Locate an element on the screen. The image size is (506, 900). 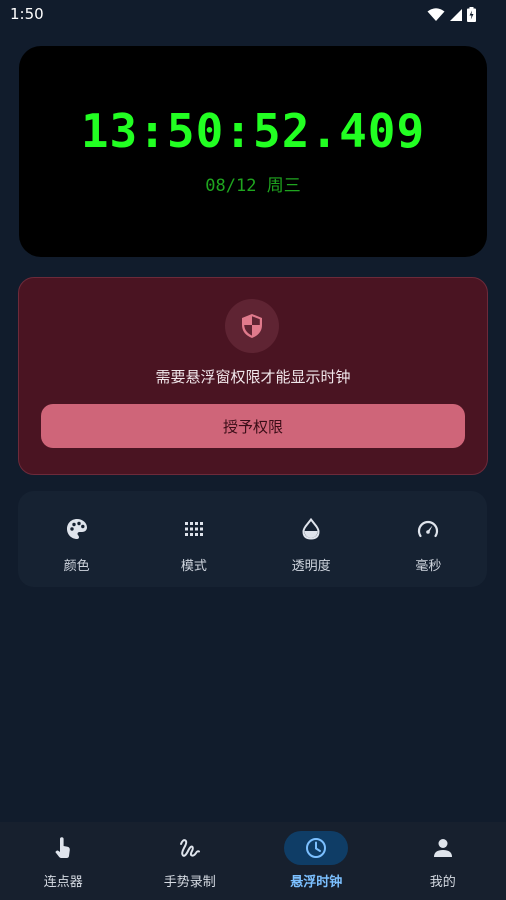
clock-options-panel: 颜色 模式 透明度 毫秒 is located at coordinates (252, 539).